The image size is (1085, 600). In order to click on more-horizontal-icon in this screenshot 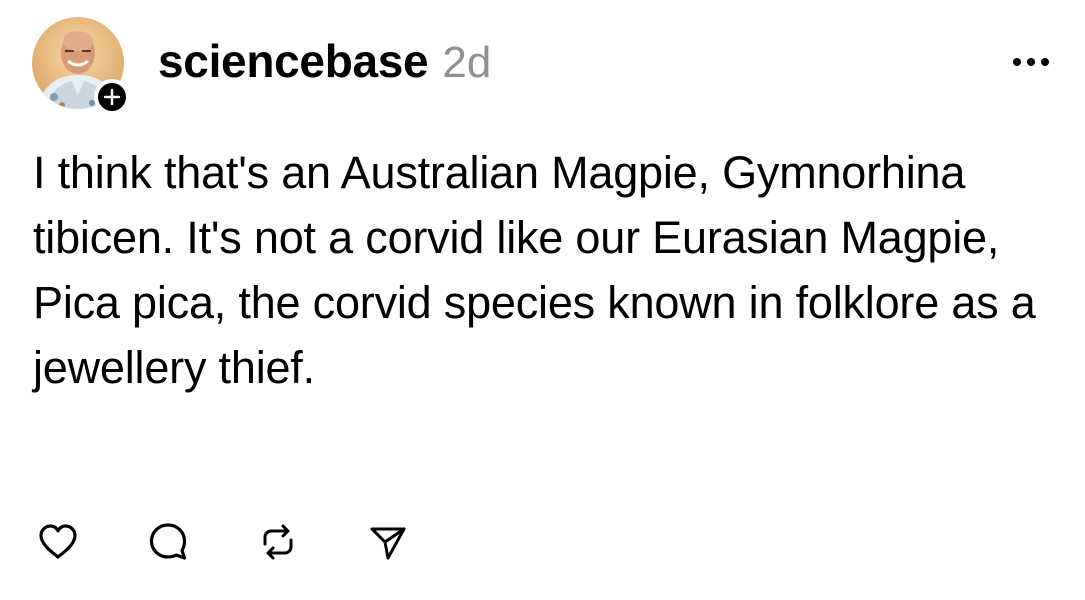, I will do `click(1031, 62)`.